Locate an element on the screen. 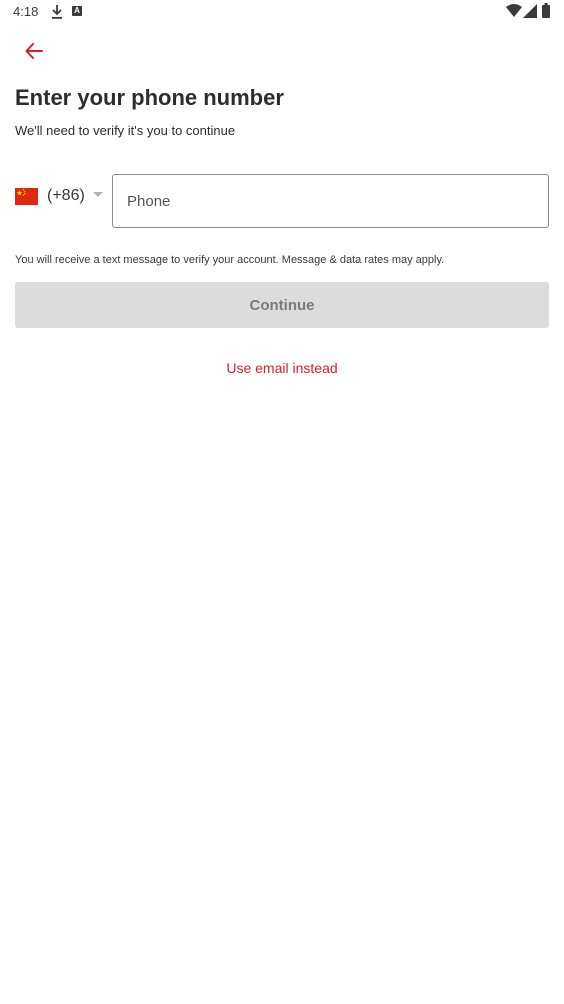 This screenshot has width=564, height=1004. phone-input is located at coordinates (330, 201).